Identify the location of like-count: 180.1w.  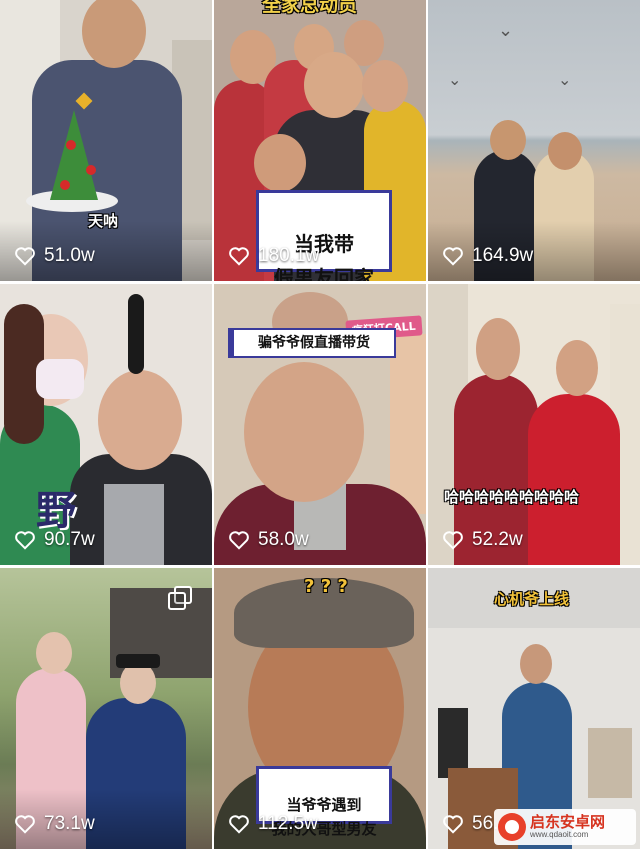
(273, 256).